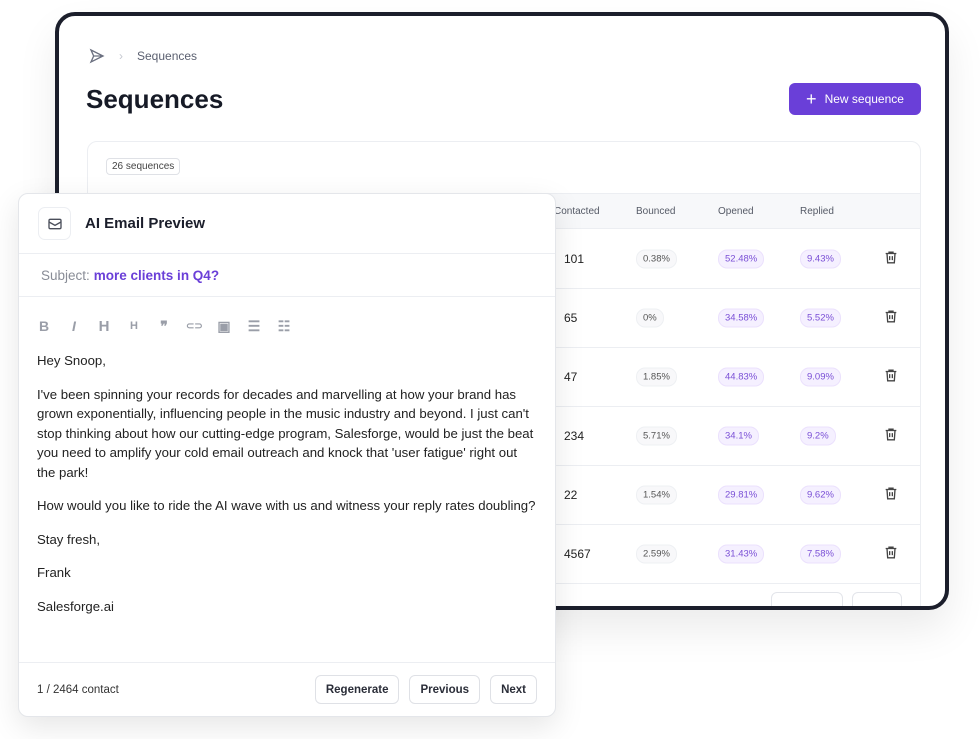  What do you see at coordinates (155, 99) in the screenshot?
I see `page-title: Sequences` at bounding box center [155, 99].